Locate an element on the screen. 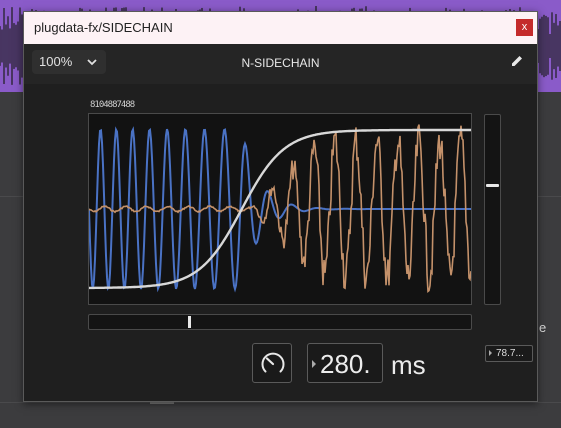  time-value: 280. is located at coordinates (345, 364).